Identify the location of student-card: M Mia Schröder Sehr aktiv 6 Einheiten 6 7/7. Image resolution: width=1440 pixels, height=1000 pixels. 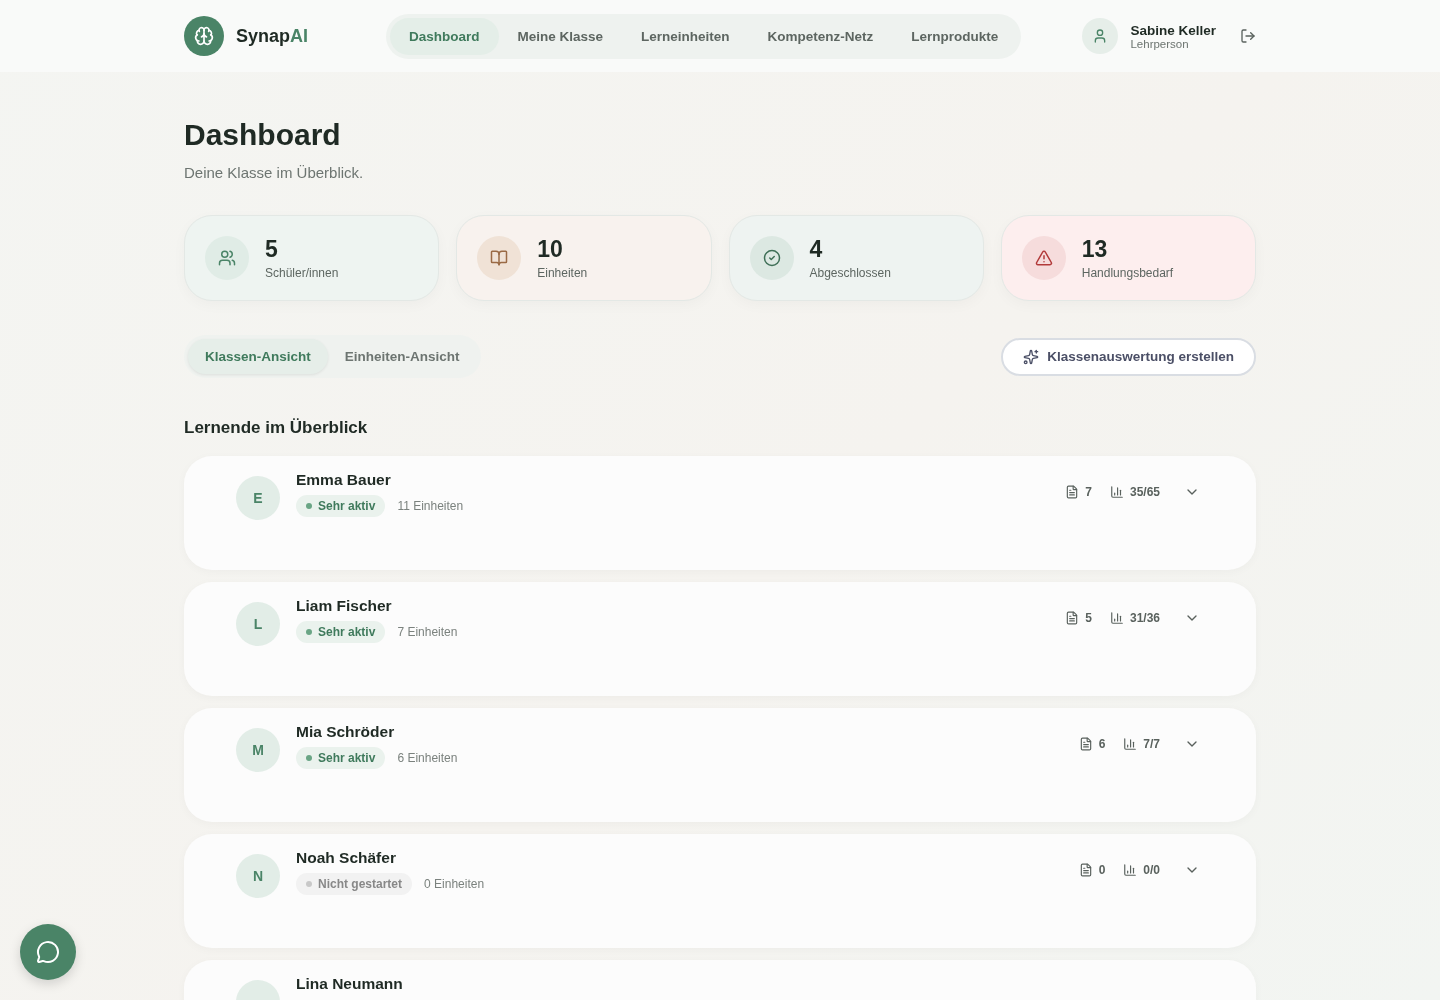
(720, 765).